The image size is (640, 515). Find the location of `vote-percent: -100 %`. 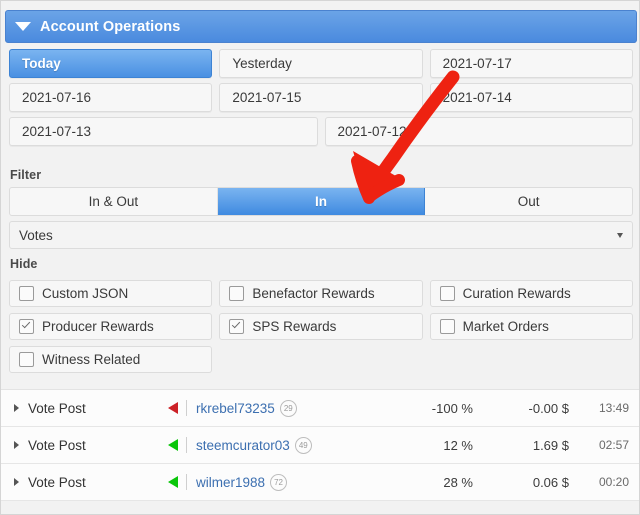

vote-percent: -100 % is located at coordinates (452, 408).